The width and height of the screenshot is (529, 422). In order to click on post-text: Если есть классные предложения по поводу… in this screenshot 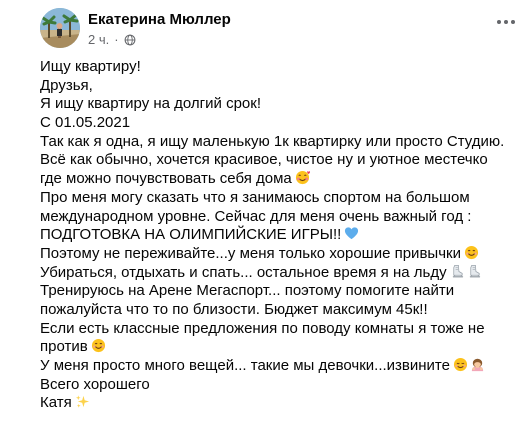, I will do `click(262, 328)`.